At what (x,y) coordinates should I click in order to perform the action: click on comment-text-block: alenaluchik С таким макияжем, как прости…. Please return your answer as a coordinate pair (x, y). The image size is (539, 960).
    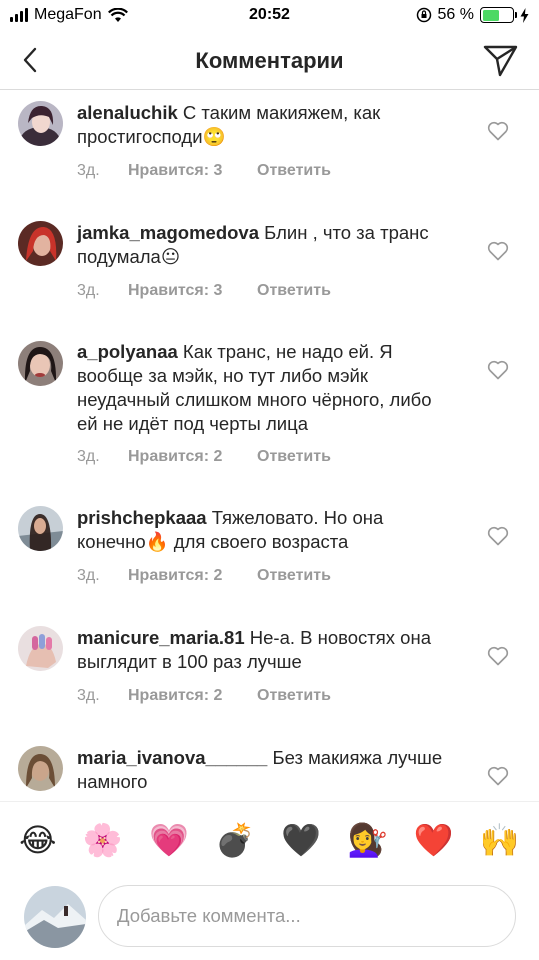
    Looking at the image, I should click on (267, 125).